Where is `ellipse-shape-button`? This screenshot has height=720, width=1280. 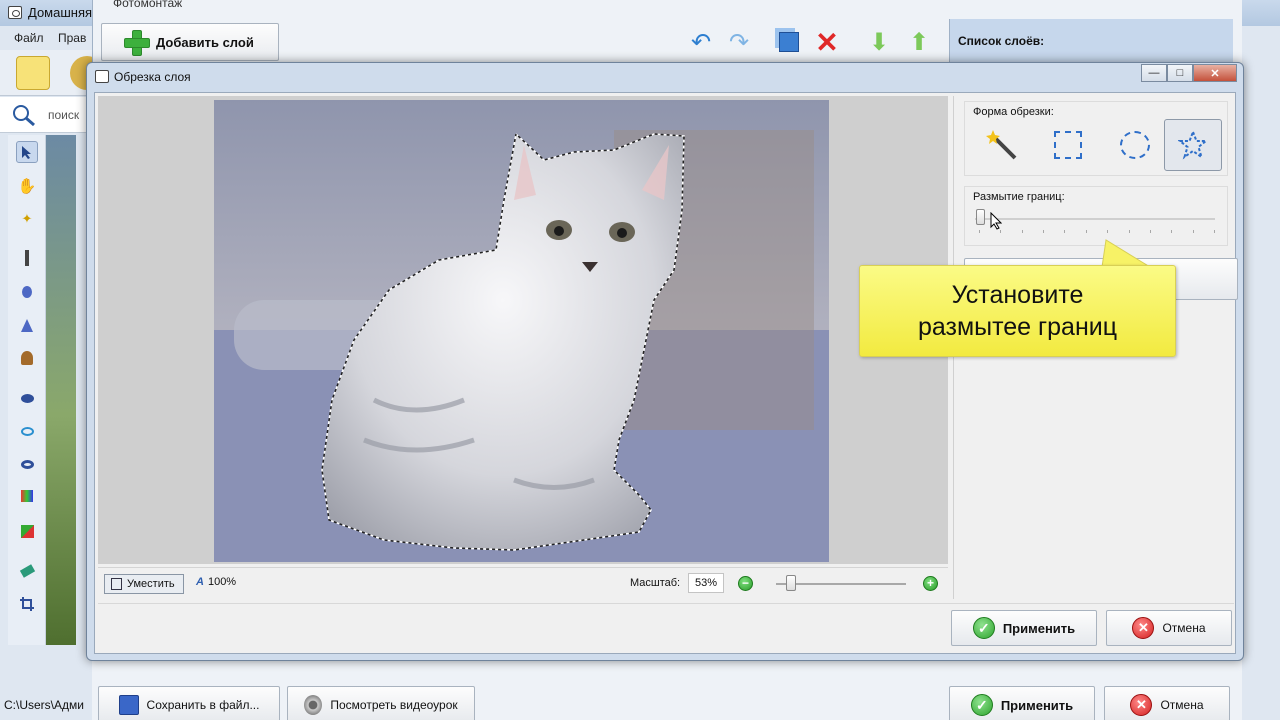 ellipse-shape-button is located at coordinates (1135, 145).